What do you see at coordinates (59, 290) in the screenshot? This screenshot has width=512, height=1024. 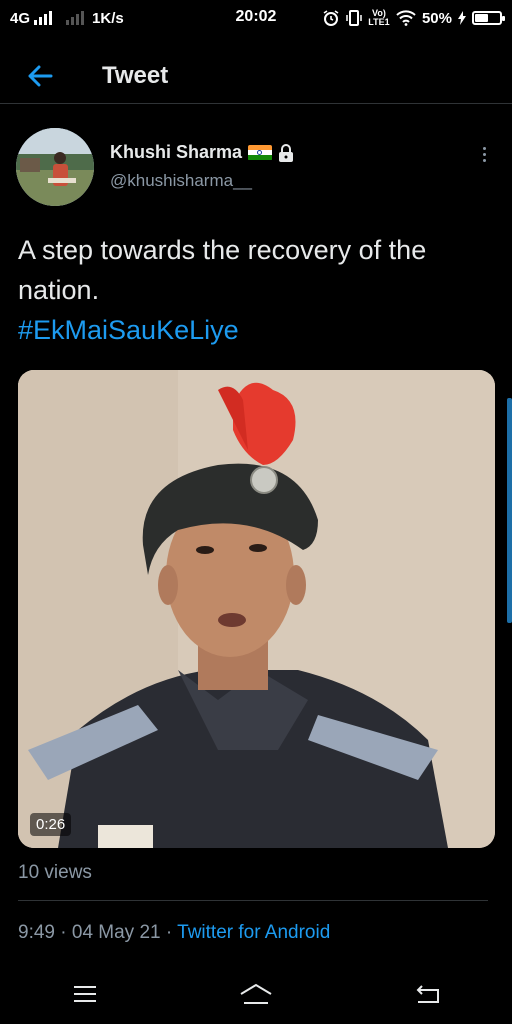 I see `tweet-text-line2: nation.` at bounding box center [59, 290].